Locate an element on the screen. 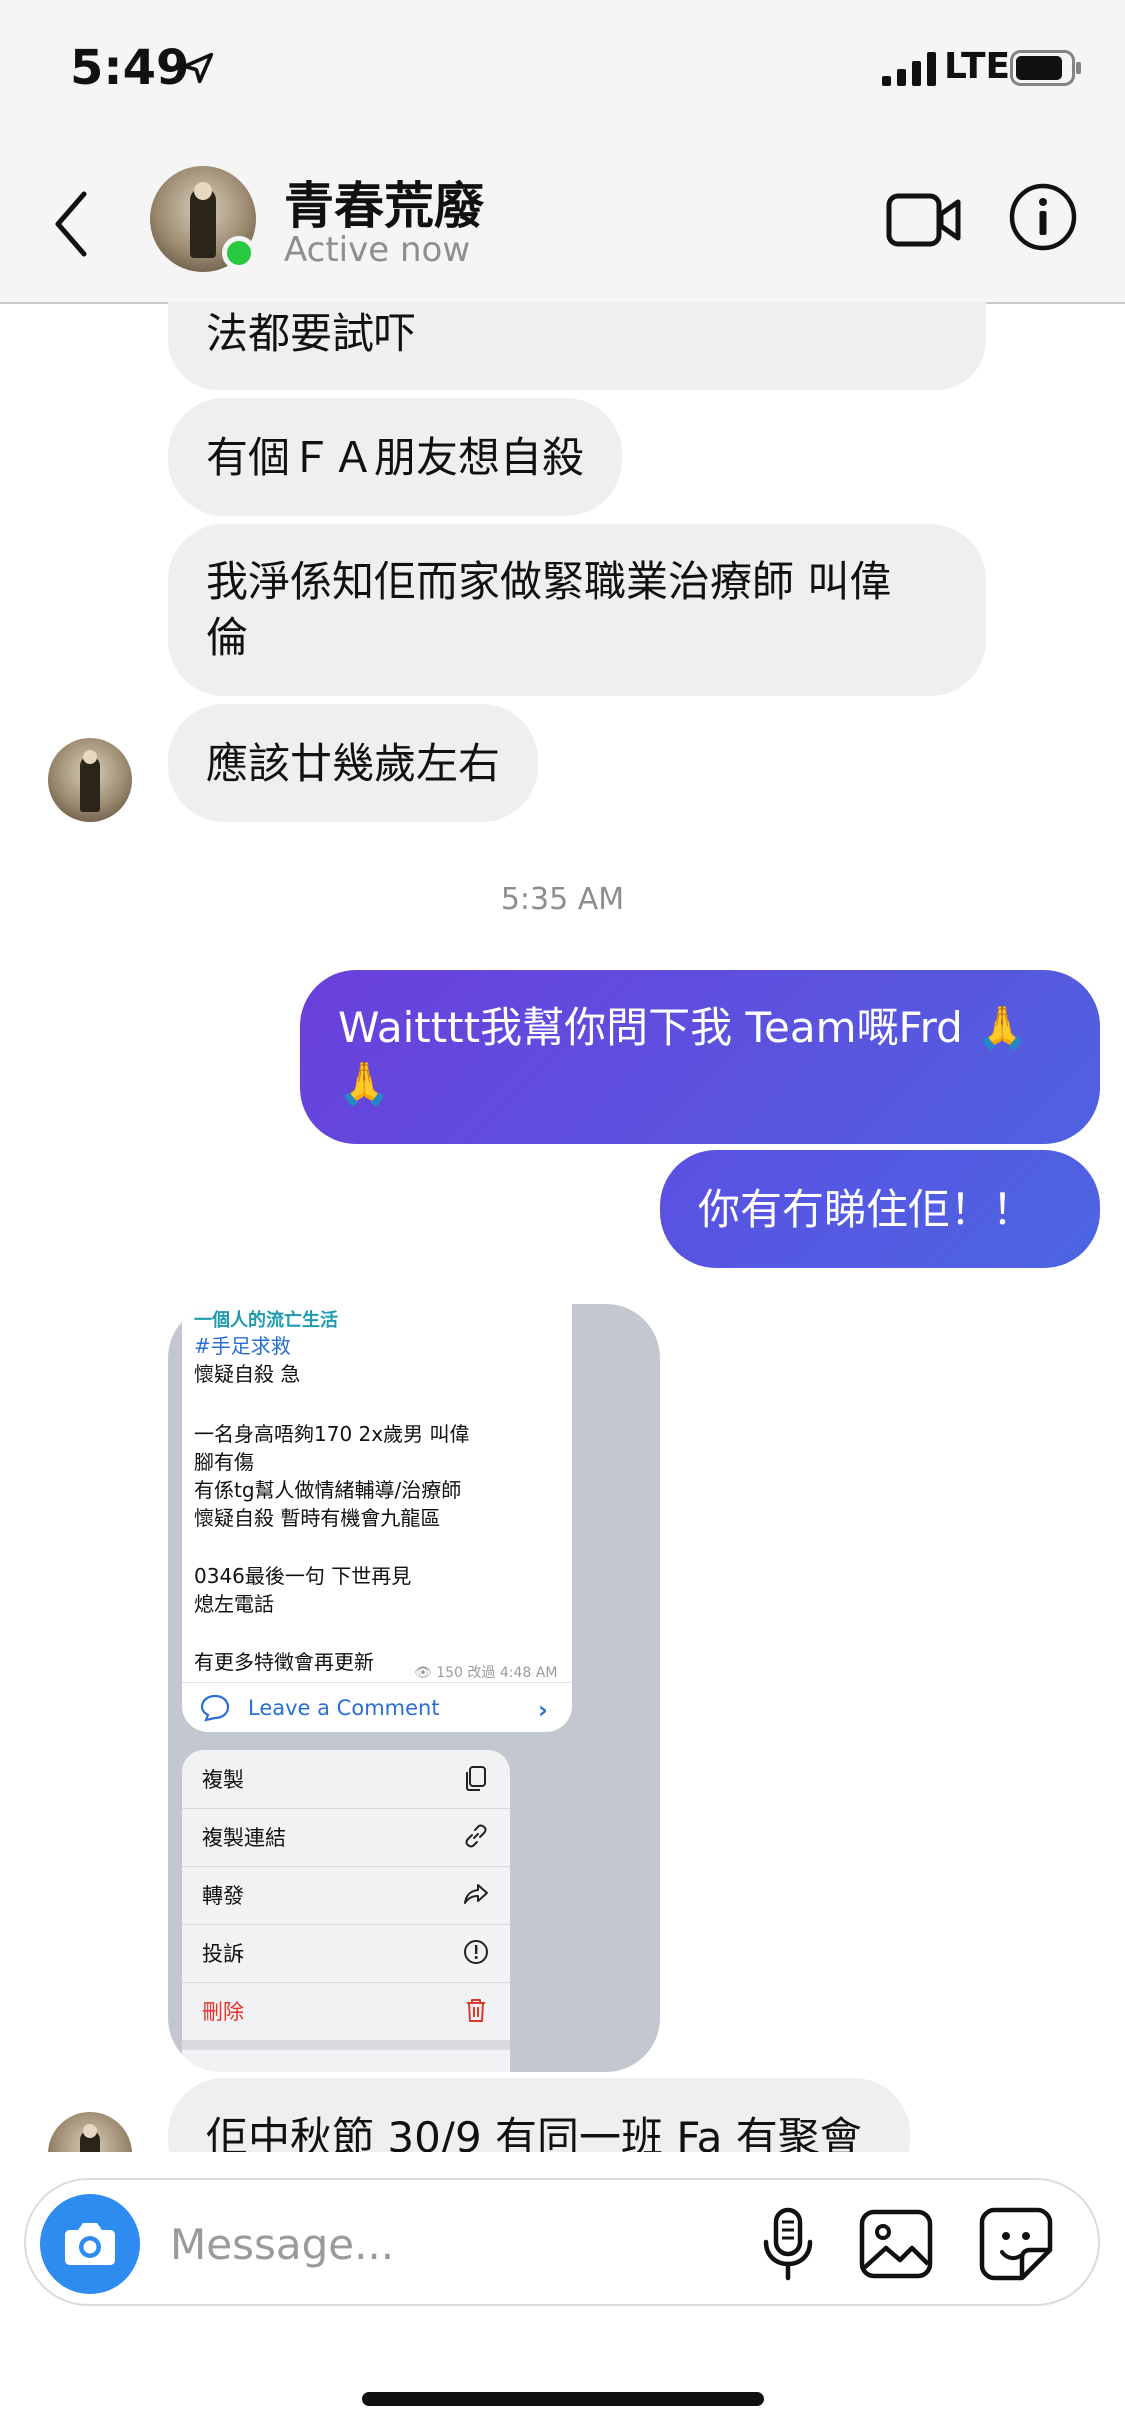  microphone-icon is located at coordinates (788, 2244).